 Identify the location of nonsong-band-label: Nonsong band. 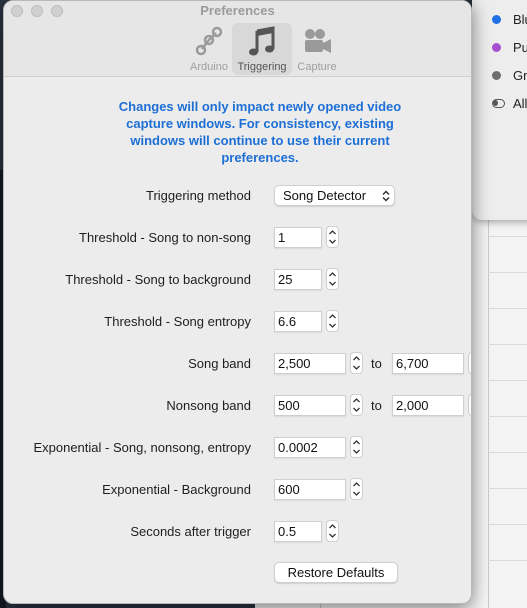
(208, 405).